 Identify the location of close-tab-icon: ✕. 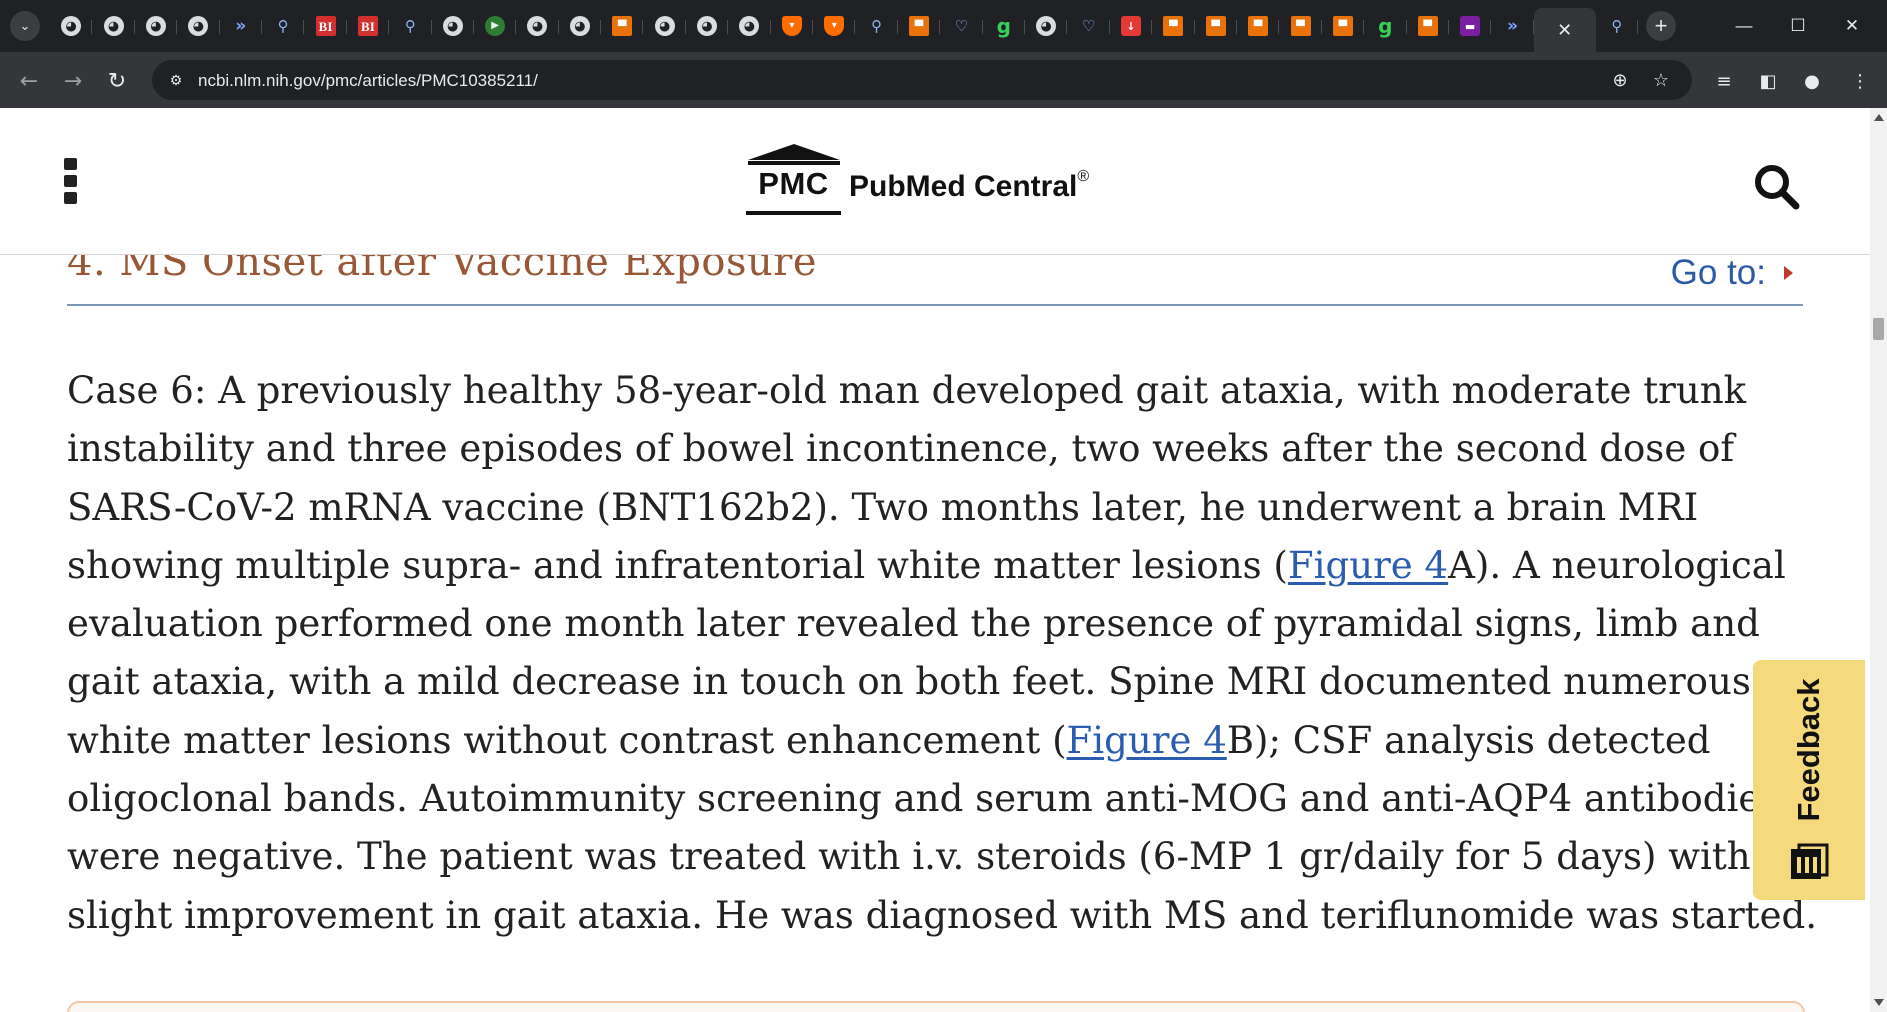
(1564, 30).